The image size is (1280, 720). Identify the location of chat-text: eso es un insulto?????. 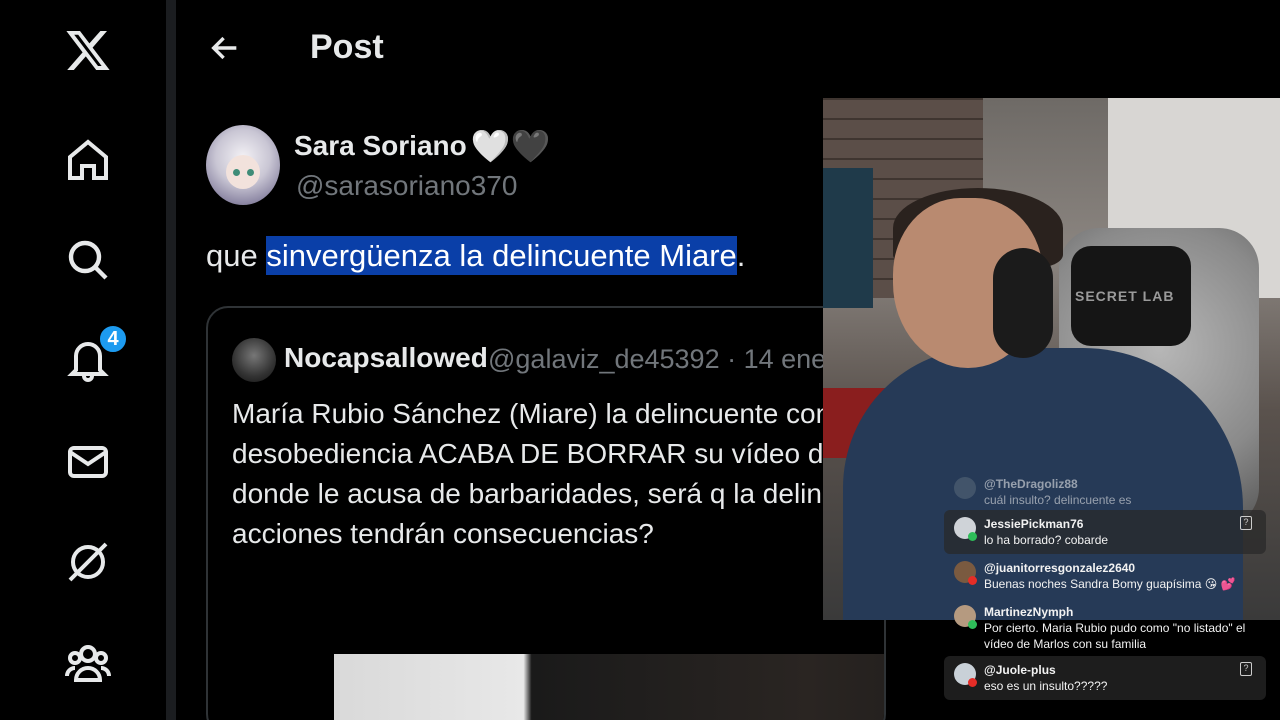
(1046, 686).